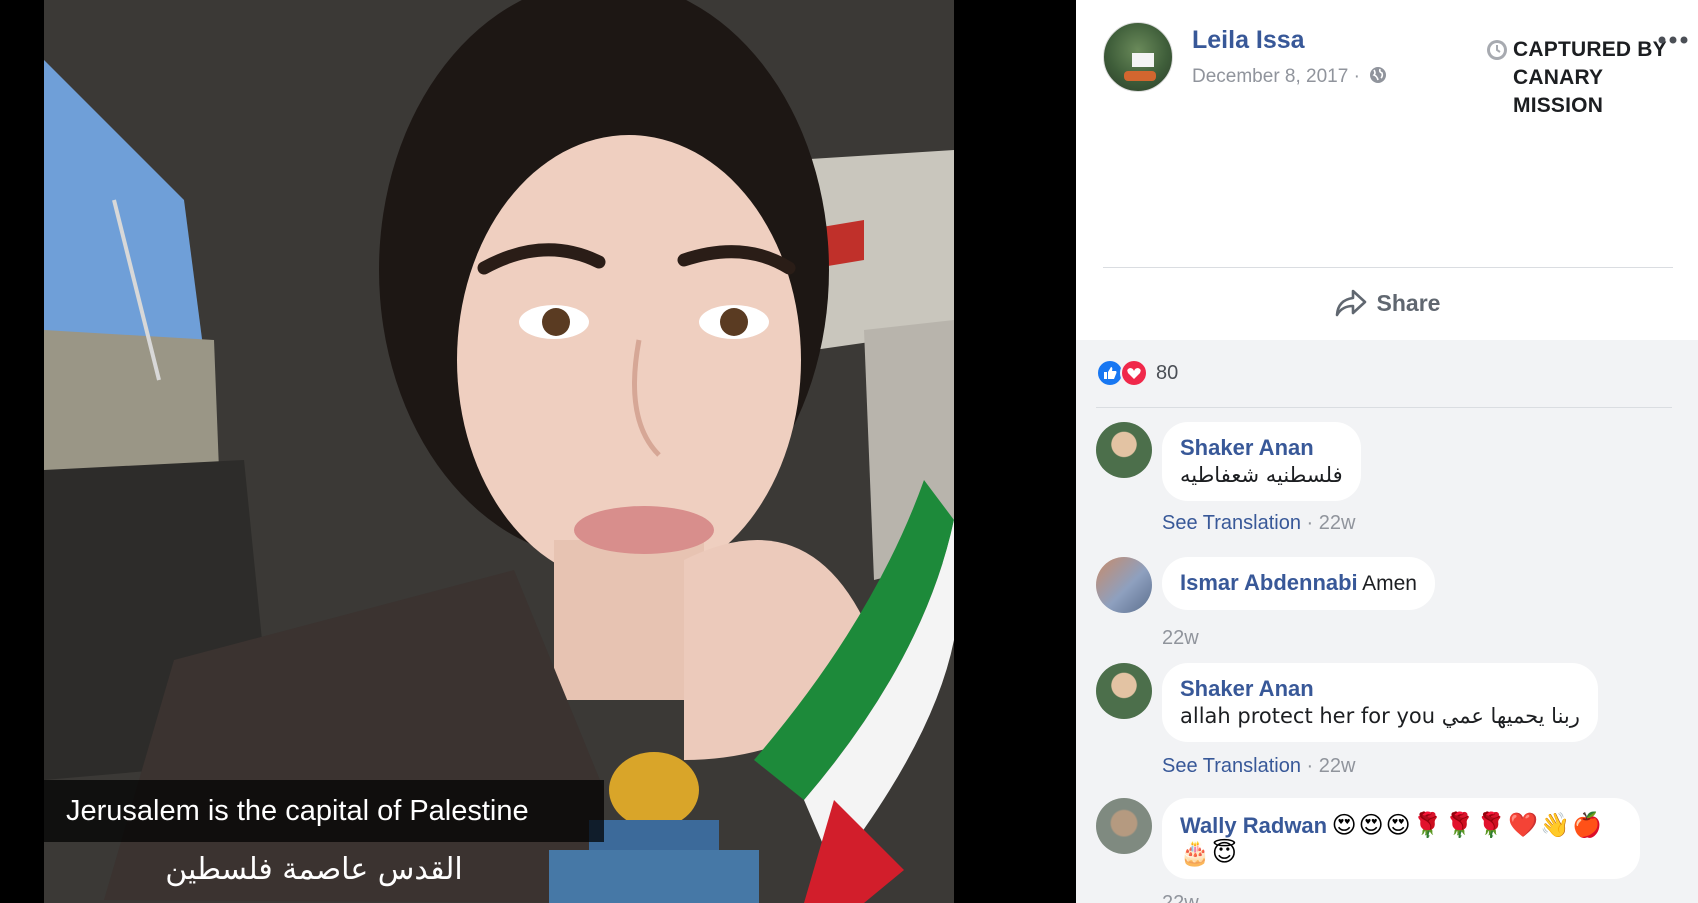 The width and height of the screenshot is (1698, 903). Describe the element at coordinates (1590, 49) in the screenshot. I see `watermark-line1: CAPTURED BY` at that location.